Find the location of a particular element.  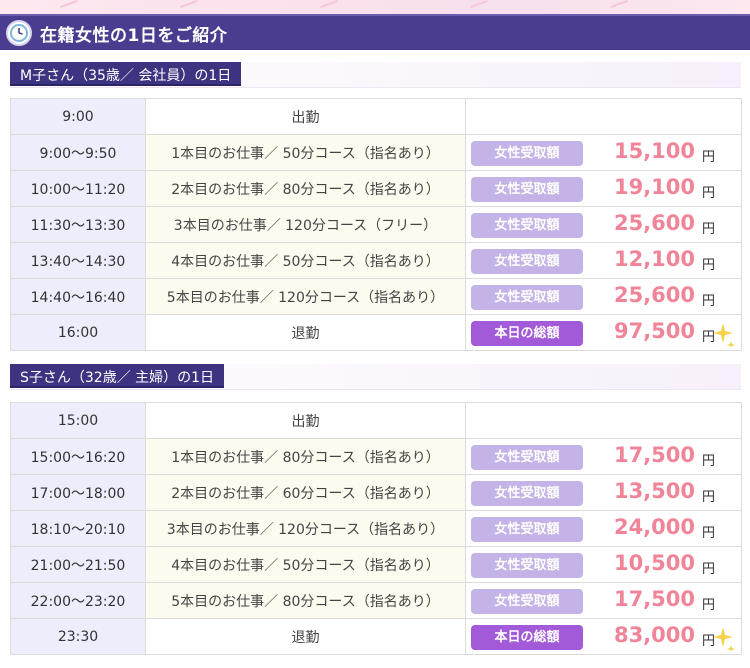

time-cell: 22:00～23:20 is located at coordinates (78, 600).